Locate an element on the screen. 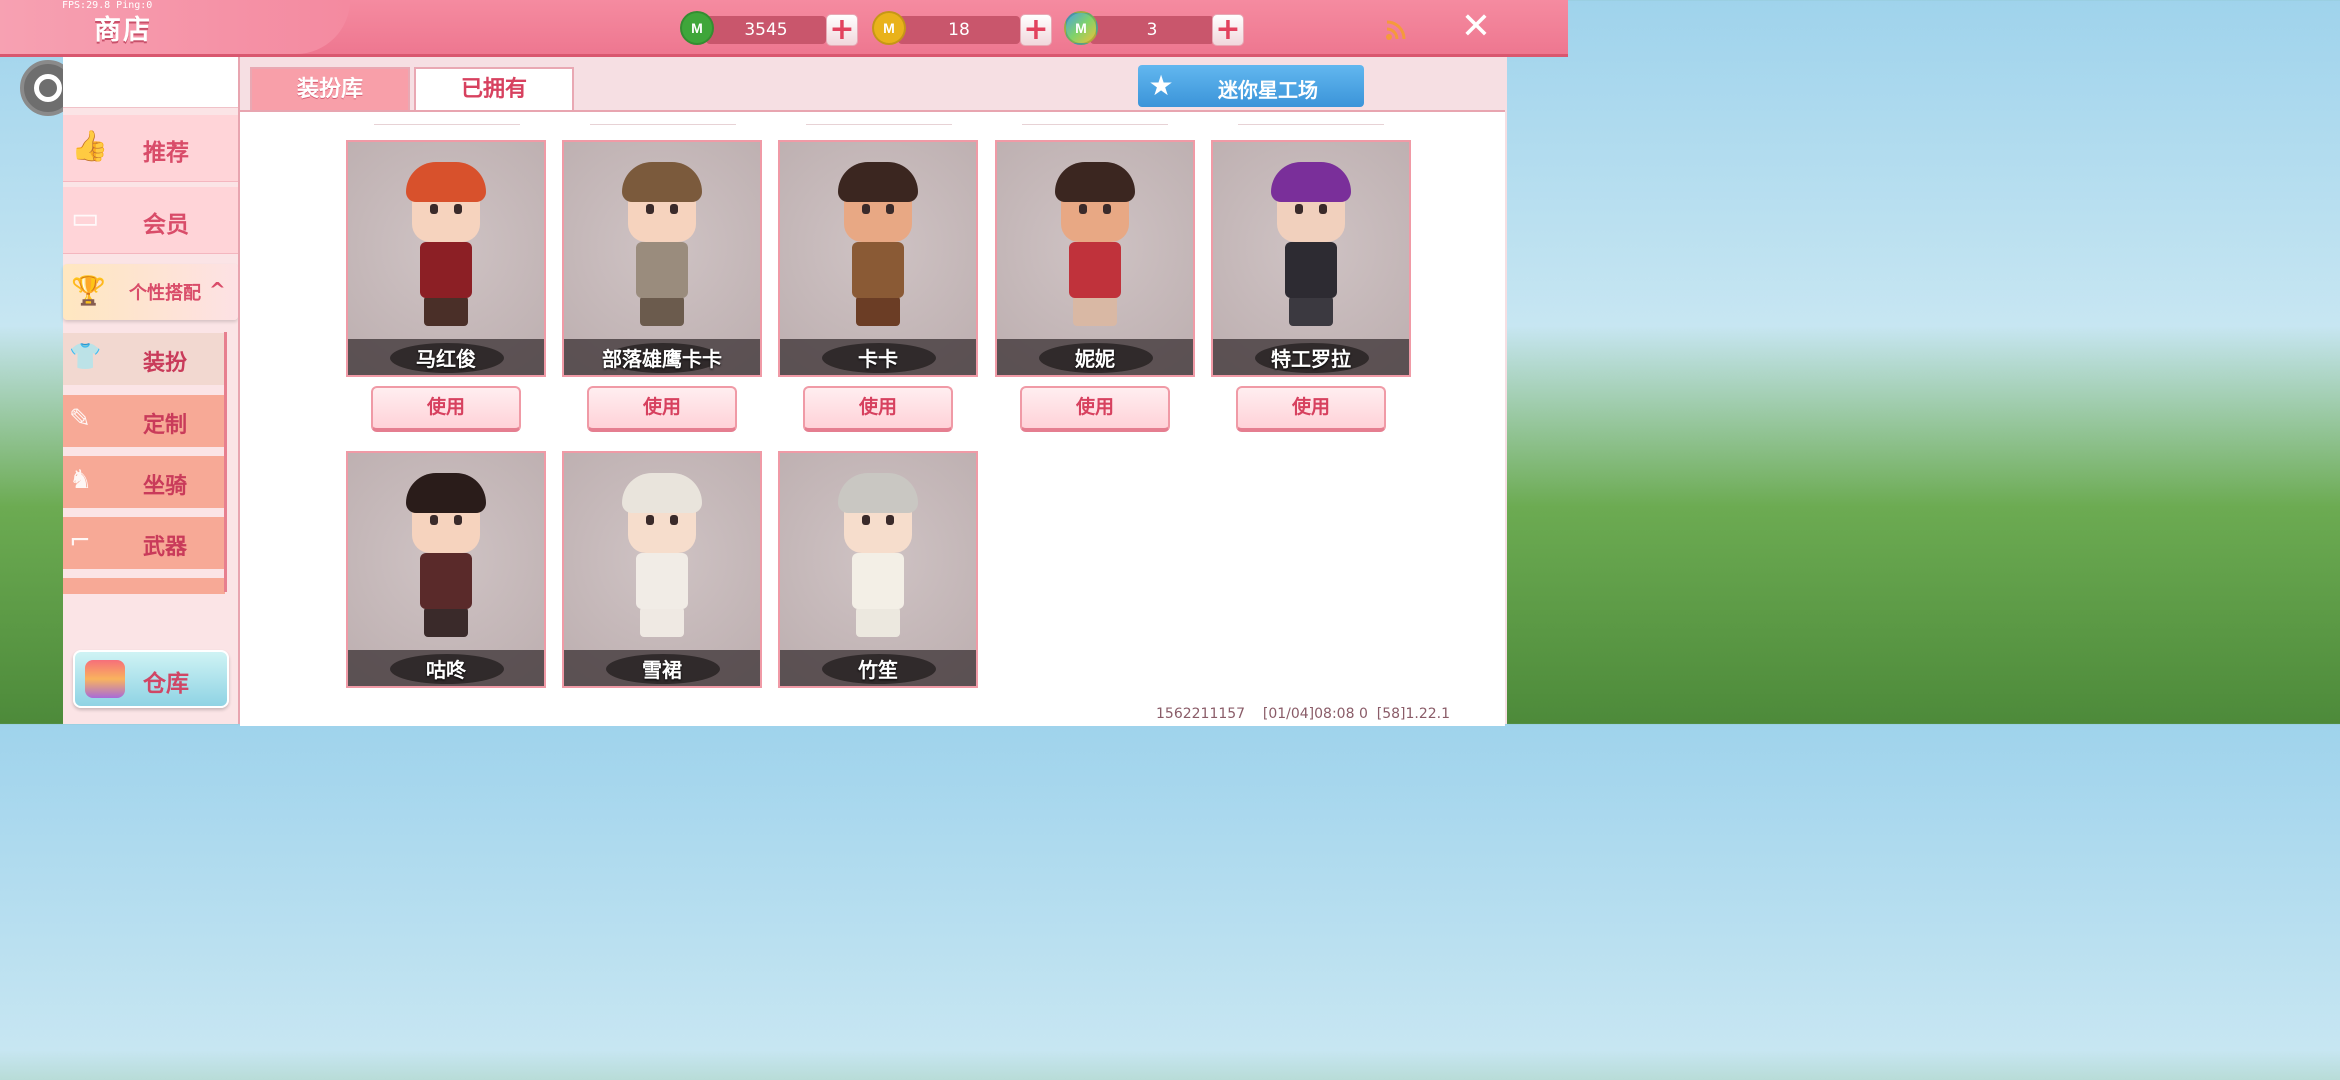  gun-icon: ⌐ is located at coordinates (80, 541).